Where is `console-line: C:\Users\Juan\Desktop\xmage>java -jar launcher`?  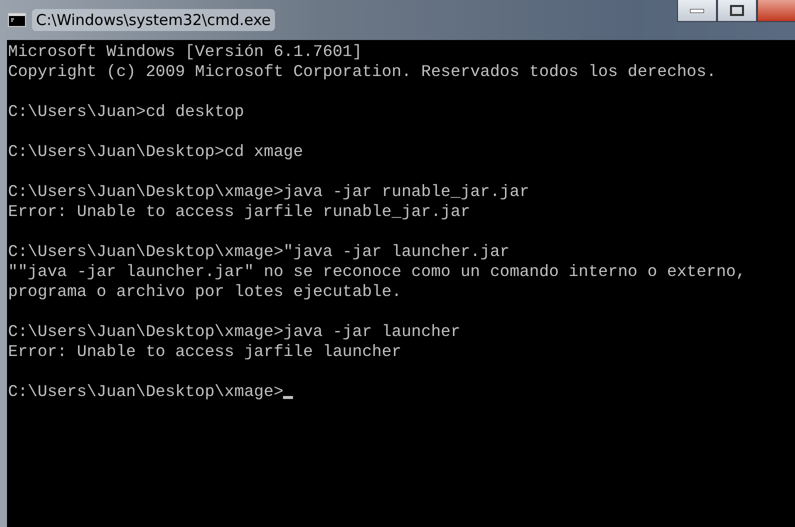
console-line: C:\Users\Juan\Desktop\xmage>java -jar launcher is located at coordinates (234, 332).